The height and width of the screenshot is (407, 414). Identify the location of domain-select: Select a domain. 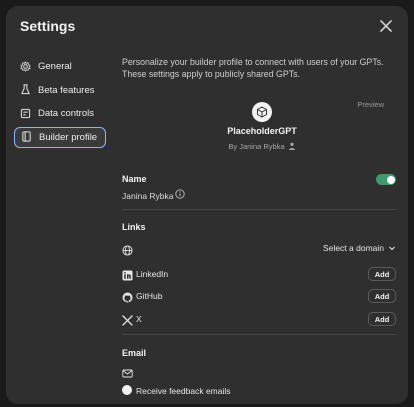
(359, 248).